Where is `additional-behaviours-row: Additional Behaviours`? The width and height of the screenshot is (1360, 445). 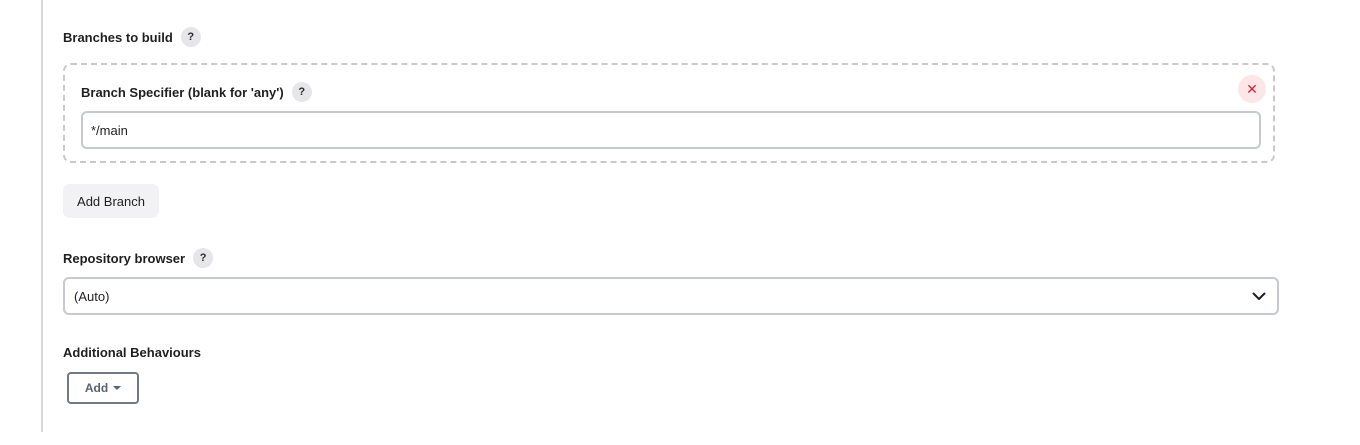 additional-behaviours-row: Additional Behaviours is located at coordinates (132, 352).